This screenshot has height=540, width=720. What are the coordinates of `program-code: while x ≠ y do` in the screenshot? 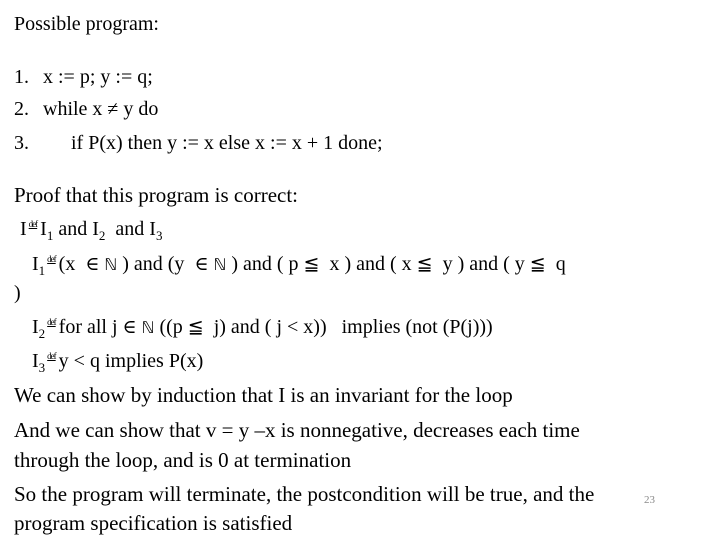 It's located at (101, 109).